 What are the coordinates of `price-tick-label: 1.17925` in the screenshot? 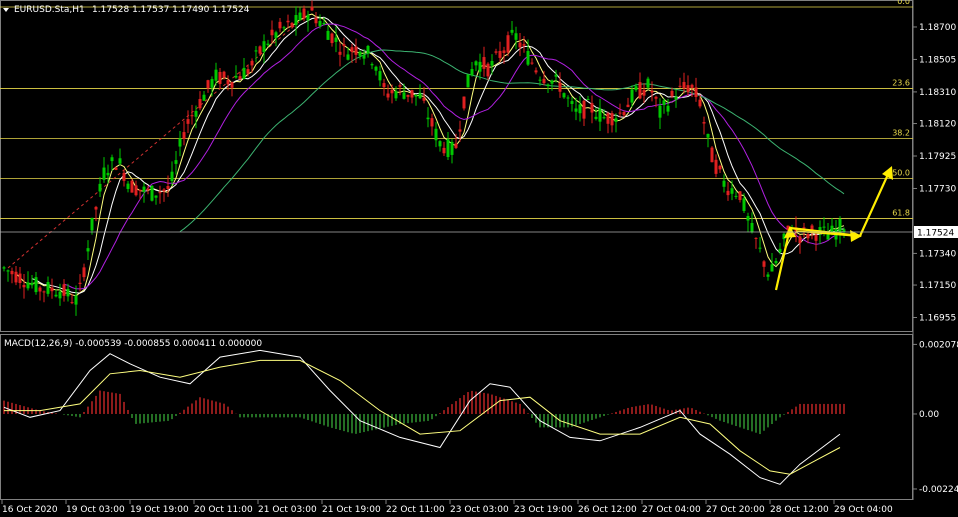 It's located at (937, 157).